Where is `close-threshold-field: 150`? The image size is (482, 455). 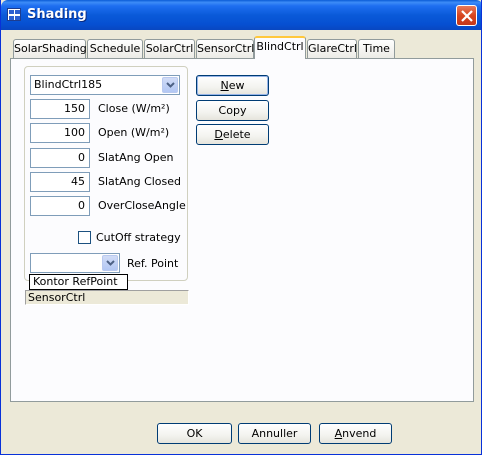
close-threshold-field: 150 is located at coordinates (60, 109).